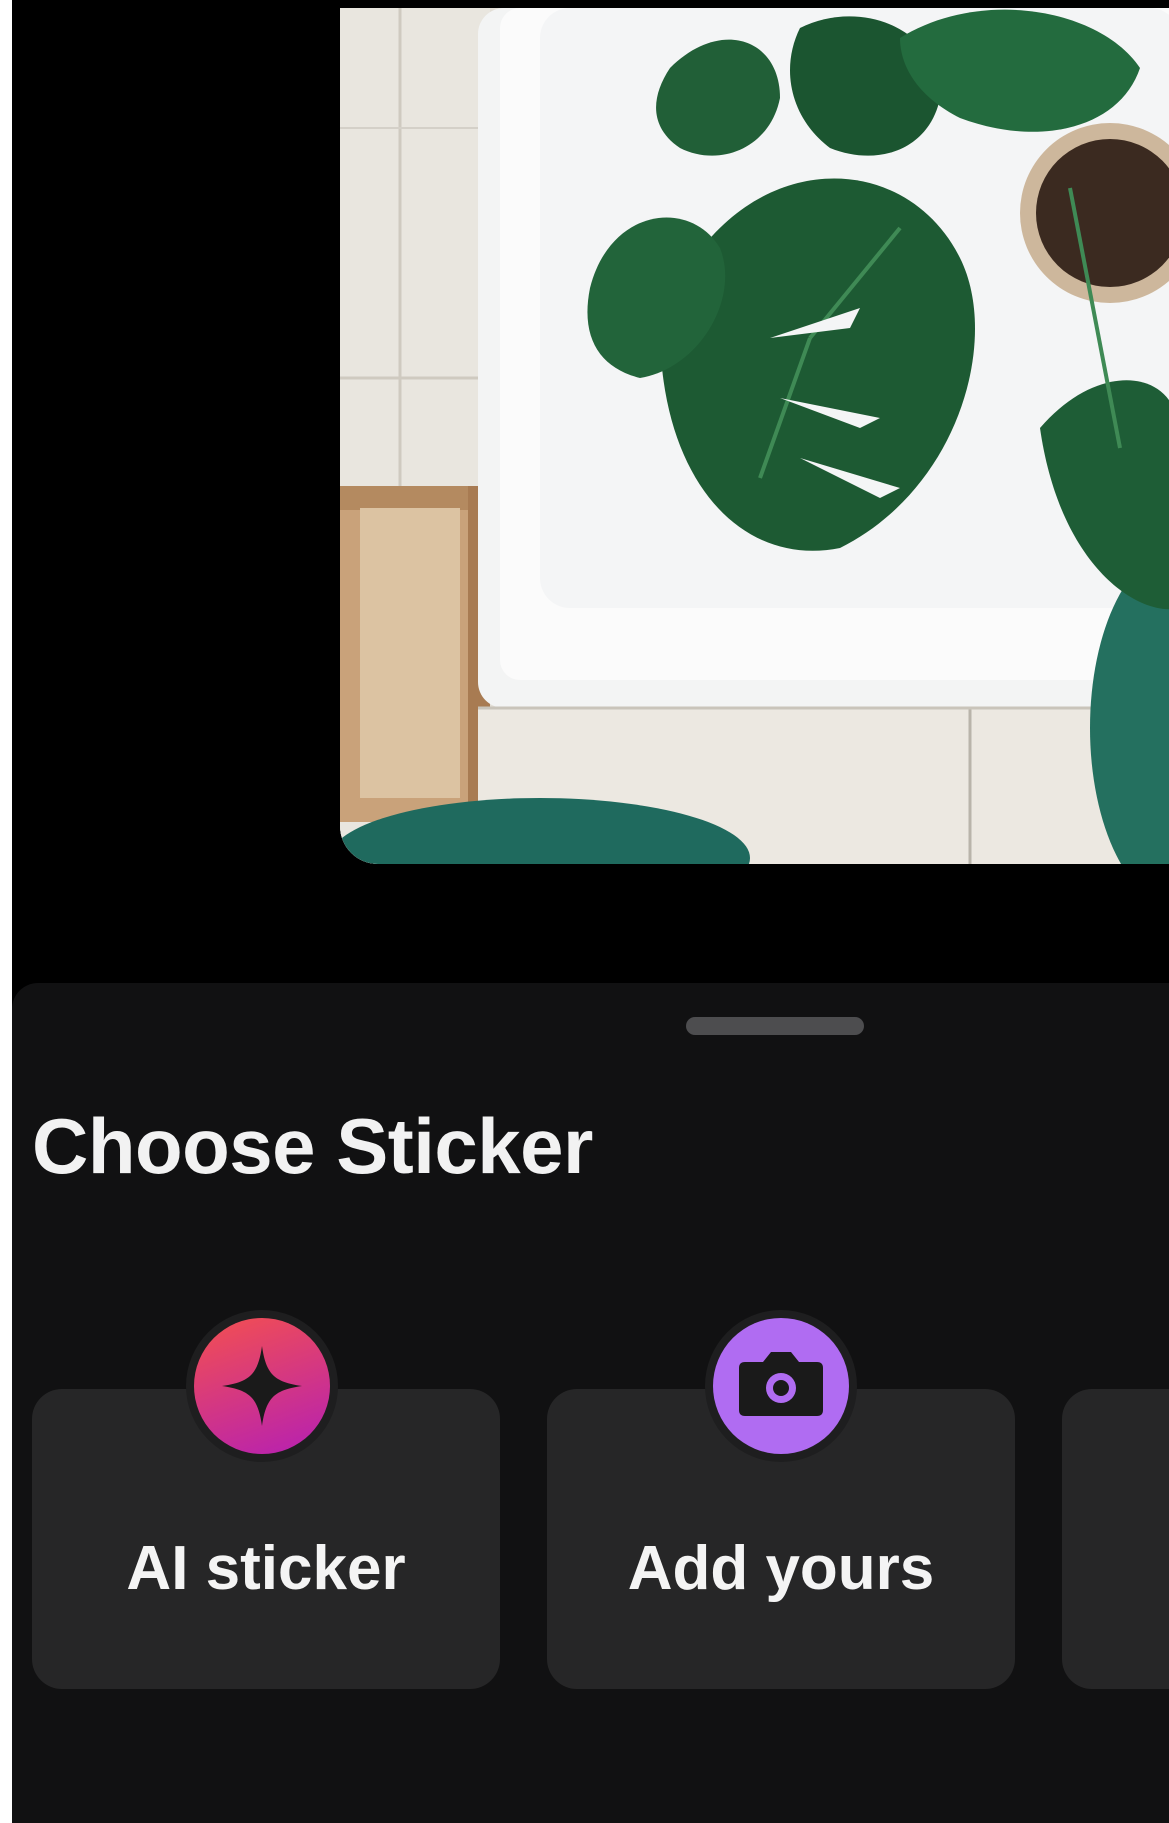 This screenshot has width=1169, height=1823. Describe the element at coordinates (266, 1568) in the screenshot. I see `ai-sticker-label: AI sticker` at that location.